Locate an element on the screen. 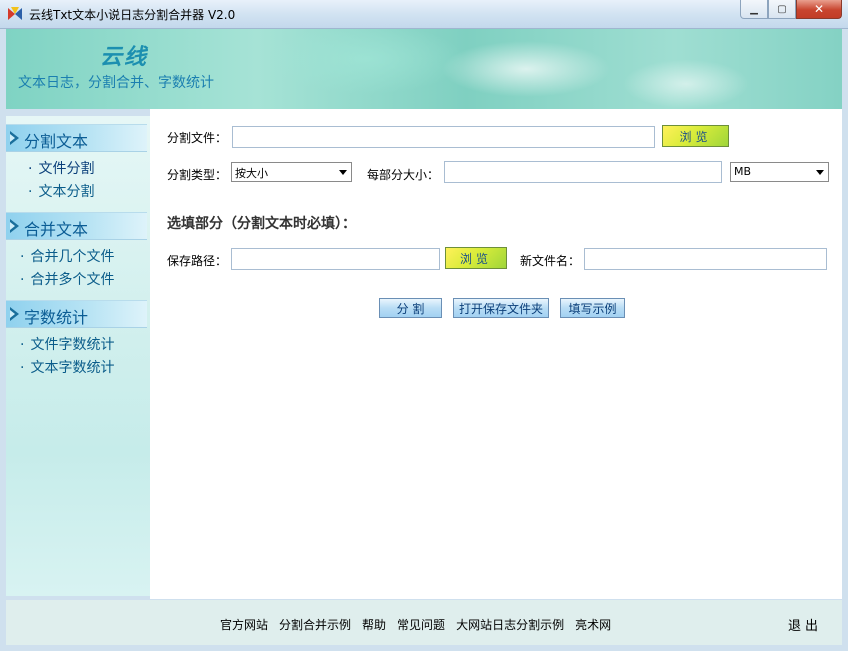 The width and height of the screenshot is (848, 651). new-name-label: 新文件名： is located at coordinates (550, 261).